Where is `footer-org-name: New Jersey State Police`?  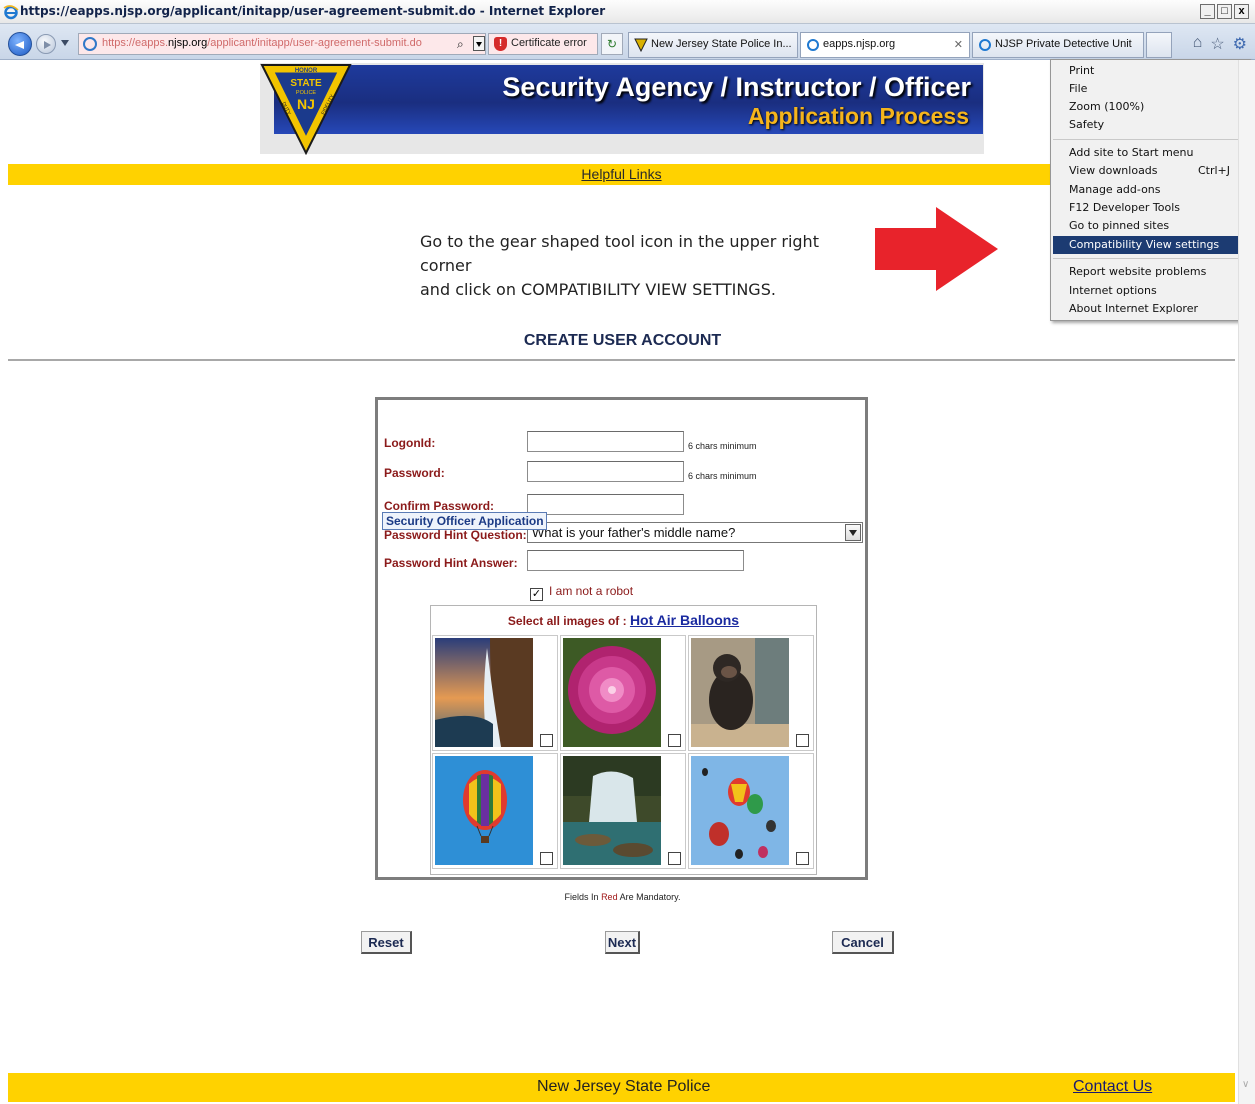
footer-org-name: New Jersey State Police is located at coordinates (624, 1086).